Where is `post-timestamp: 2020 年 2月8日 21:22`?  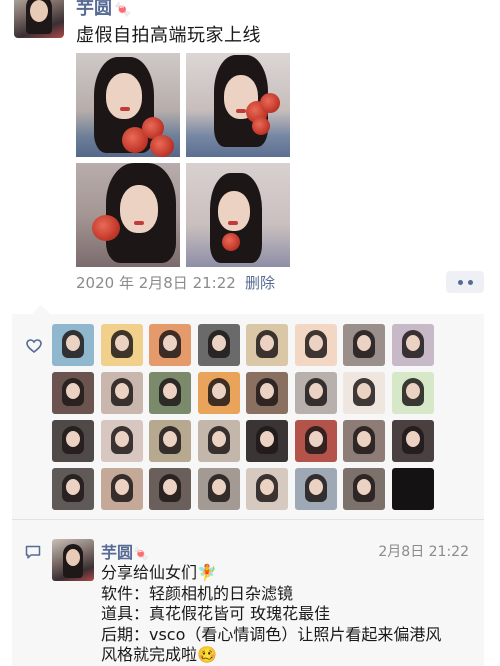
post-timestamp: 2020 年 2月8日 21:22 is located at coordinates (156, 283).